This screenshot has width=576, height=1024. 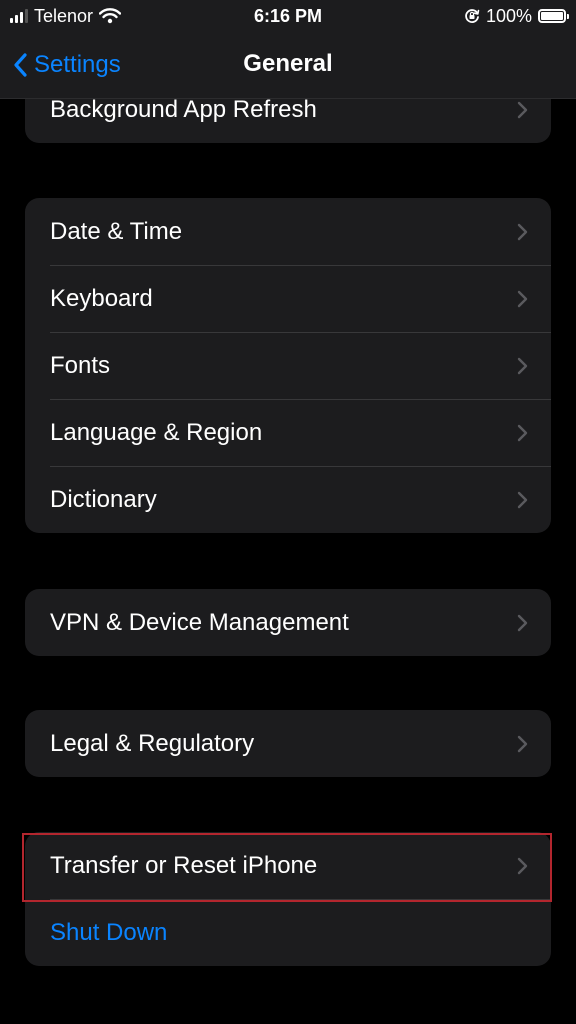 What do you see at coordinates (288, 932) in the screenshot?
I see `row-shut-down: Shut Down` at bounding box center [288, 932].